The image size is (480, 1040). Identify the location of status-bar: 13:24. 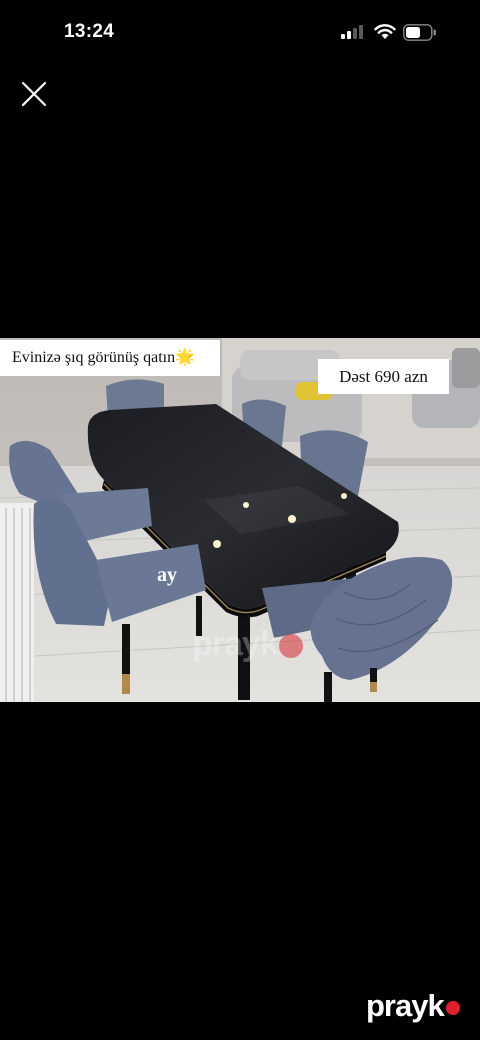
(240, 32).